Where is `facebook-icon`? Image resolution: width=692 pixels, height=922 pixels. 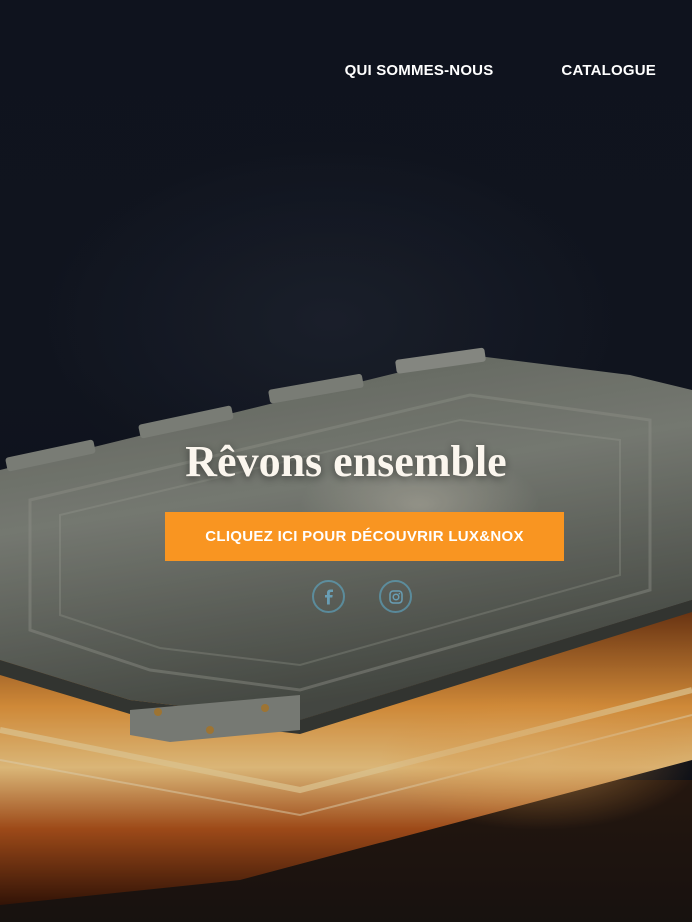
facebook-icon is located at coordinates (329, 597).